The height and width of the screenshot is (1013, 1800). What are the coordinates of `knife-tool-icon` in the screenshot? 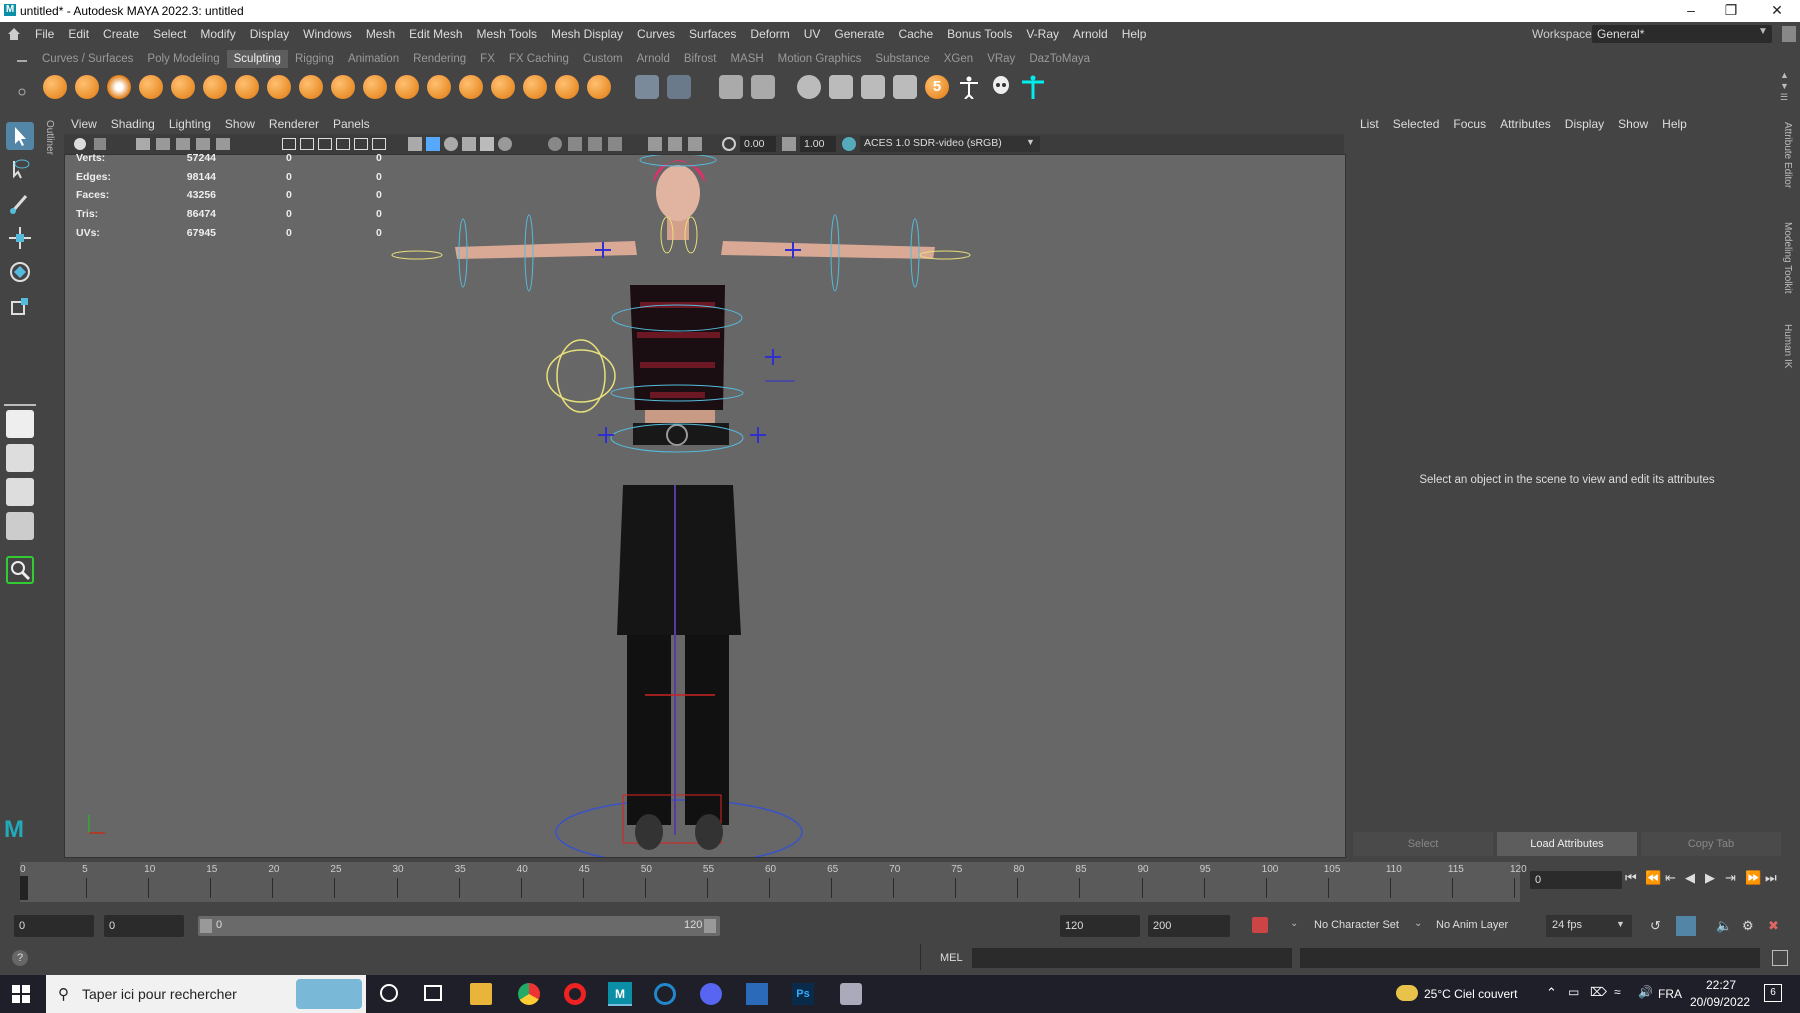 It's located at (471, 87).